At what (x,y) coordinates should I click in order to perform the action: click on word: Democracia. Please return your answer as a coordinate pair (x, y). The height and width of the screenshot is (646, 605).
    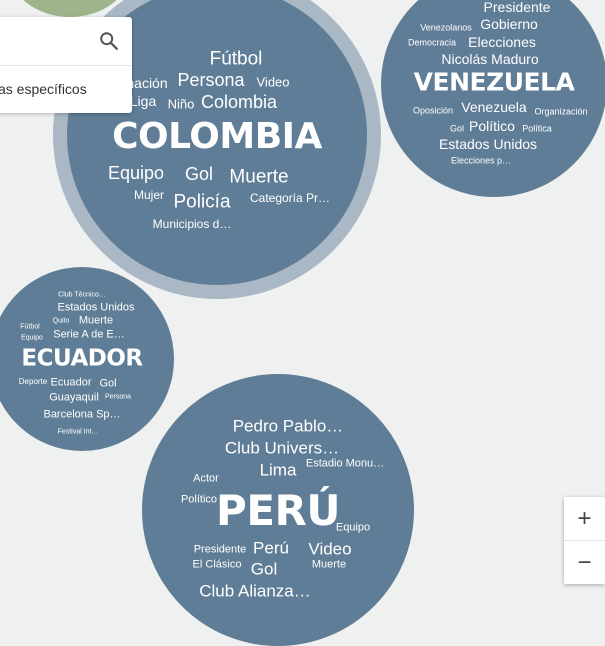
    Looking at the image, I should click on (432, 43).